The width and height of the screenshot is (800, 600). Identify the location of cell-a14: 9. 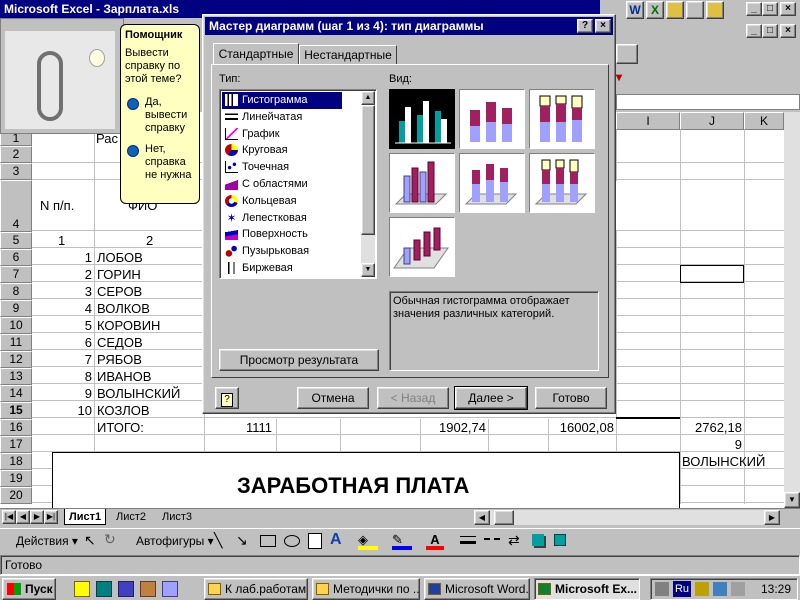
(62, 393).